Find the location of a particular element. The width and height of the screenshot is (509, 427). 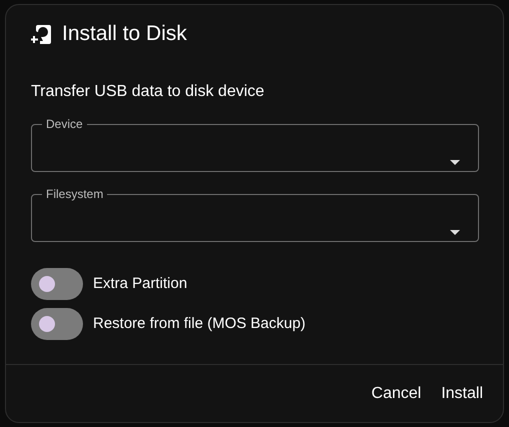

dialog-button: Cancel is located at coordinates (396, 394).